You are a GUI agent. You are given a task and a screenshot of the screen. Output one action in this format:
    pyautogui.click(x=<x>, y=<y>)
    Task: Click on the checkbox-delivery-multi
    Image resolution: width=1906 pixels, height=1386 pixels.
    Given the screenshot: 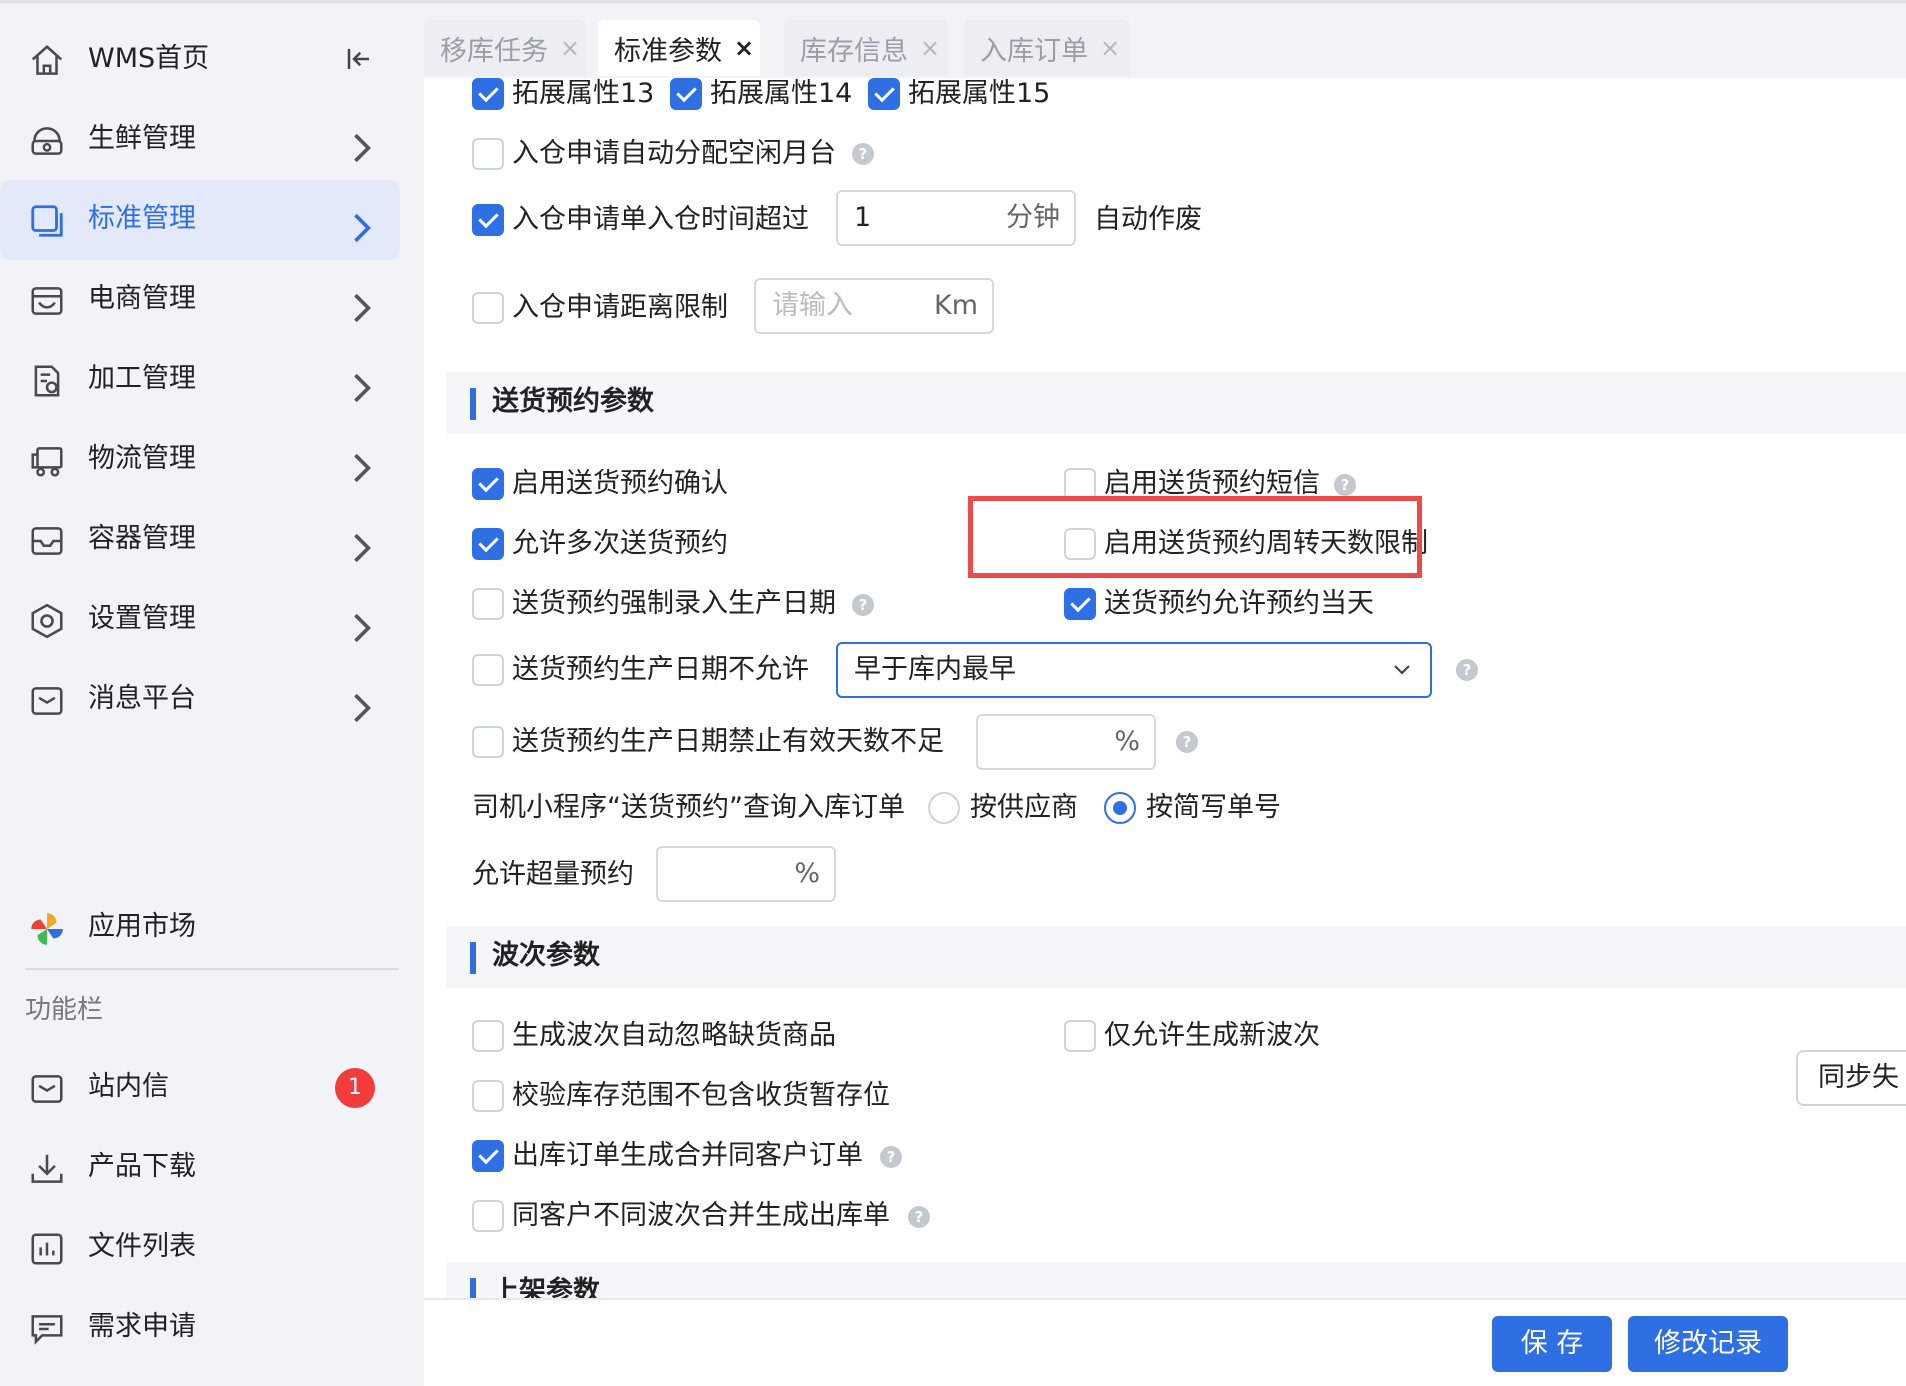 What is the action you would take?
    pyautogui.click(x=488, y=544)
    